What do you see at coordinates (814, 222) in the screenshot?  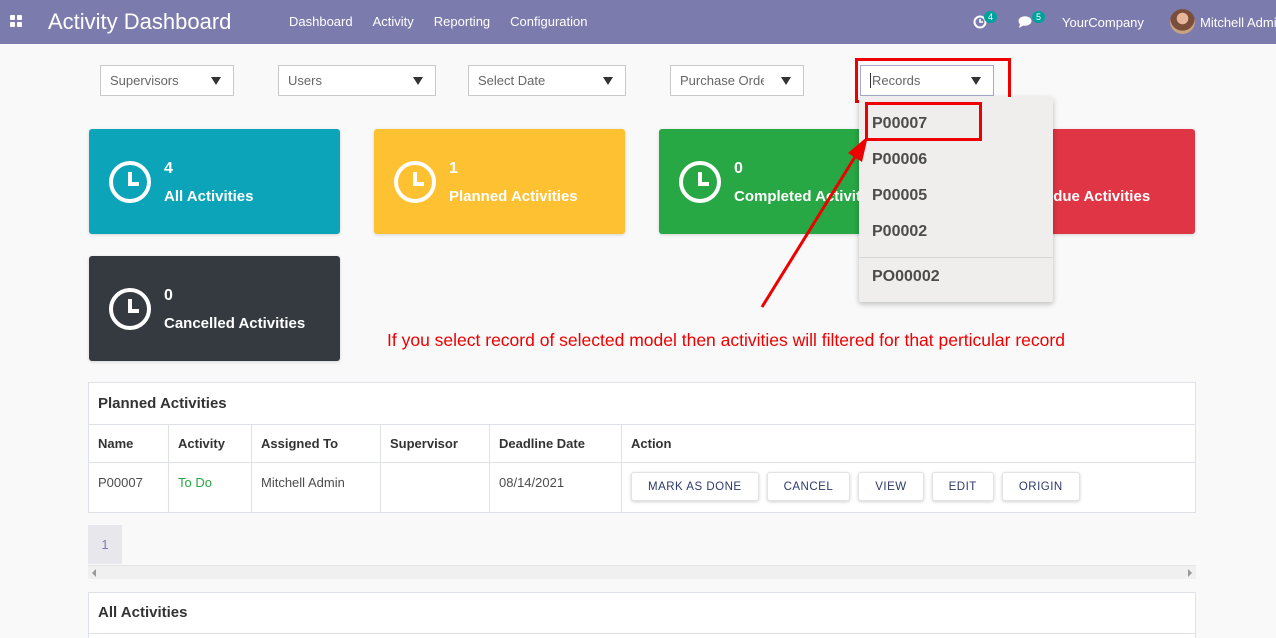 I see `annotation-arrow-icon` at bounding box center [814, 222].